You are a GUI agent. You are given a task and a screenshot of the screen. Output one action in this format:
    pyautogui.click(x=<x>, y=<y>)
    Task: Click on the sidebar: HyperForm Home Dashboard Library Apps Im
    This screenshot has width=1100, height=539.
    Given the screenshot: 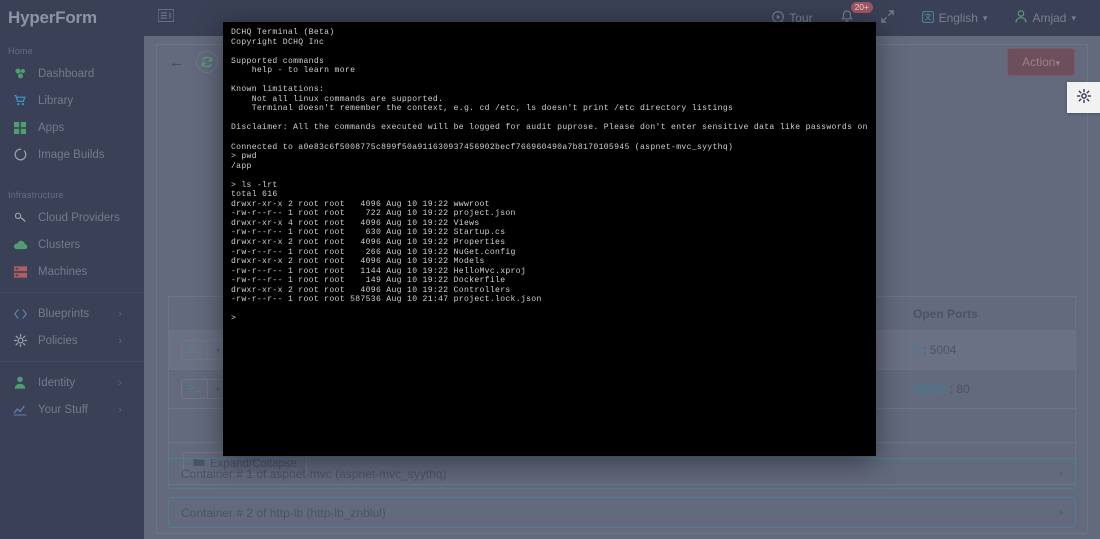 What is the action you would take?
    pyautogui.click(x=72, y=269)
    